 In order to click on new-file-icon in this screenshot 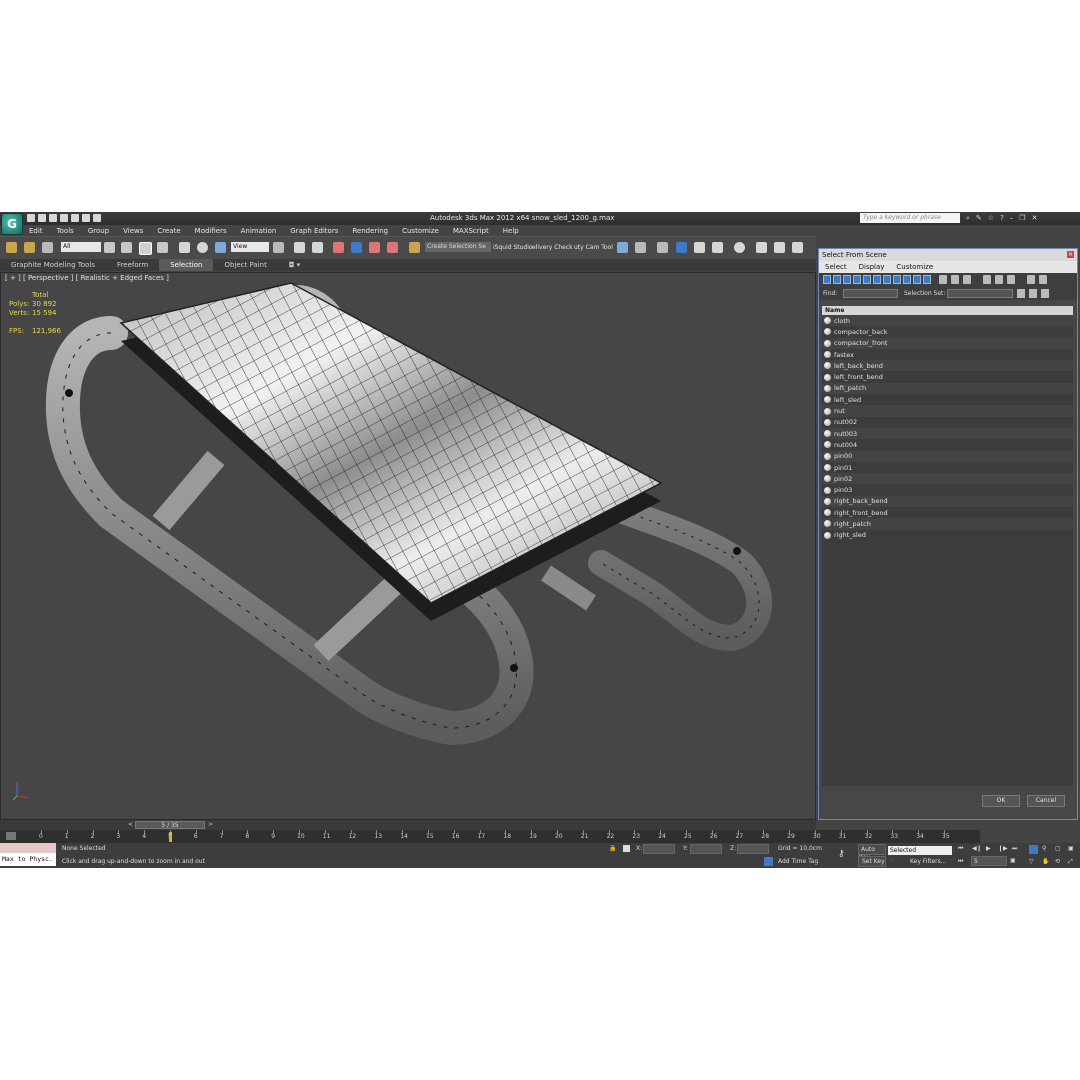, I will do `click(31, 218)`.